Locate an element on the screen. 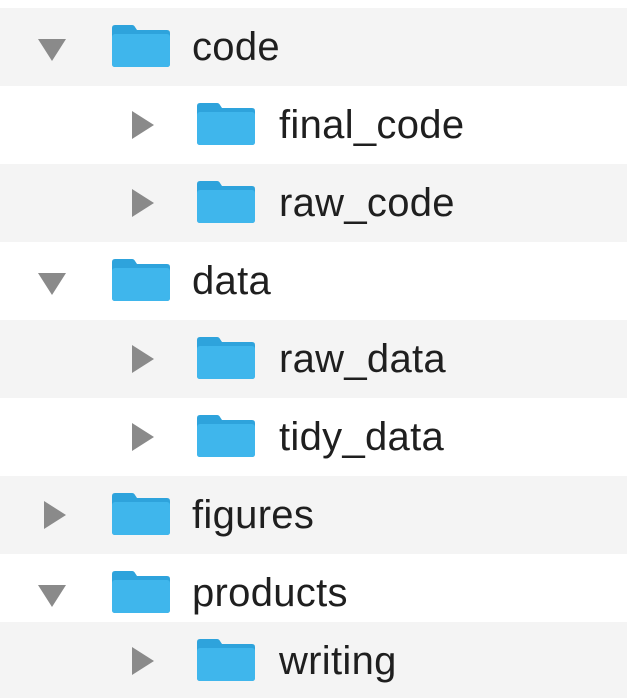  tree-row-code: code is located at coordinates (313, 47).